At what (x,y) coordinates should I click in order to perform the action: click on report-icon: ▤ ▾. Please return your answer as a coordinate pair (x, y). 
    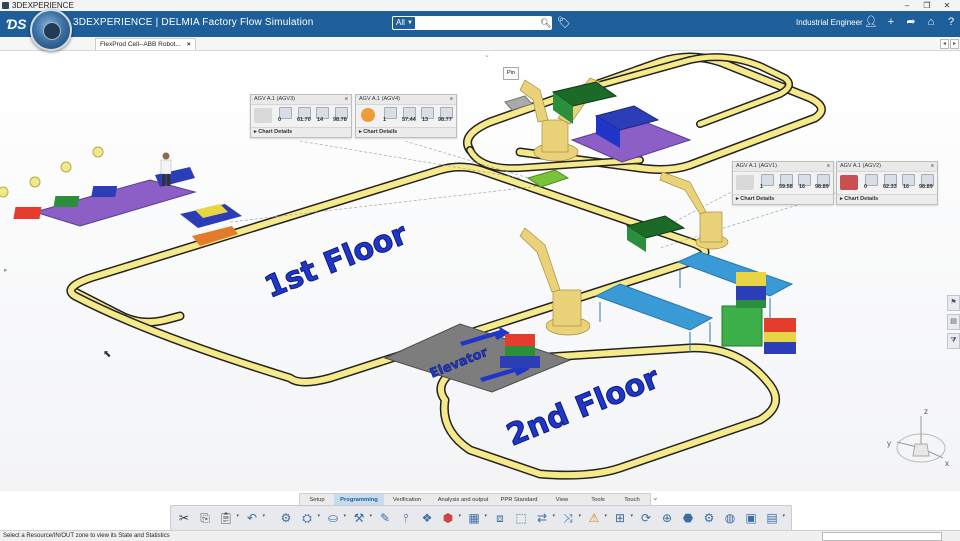
    Looking at the image, I should click on (774, 518).